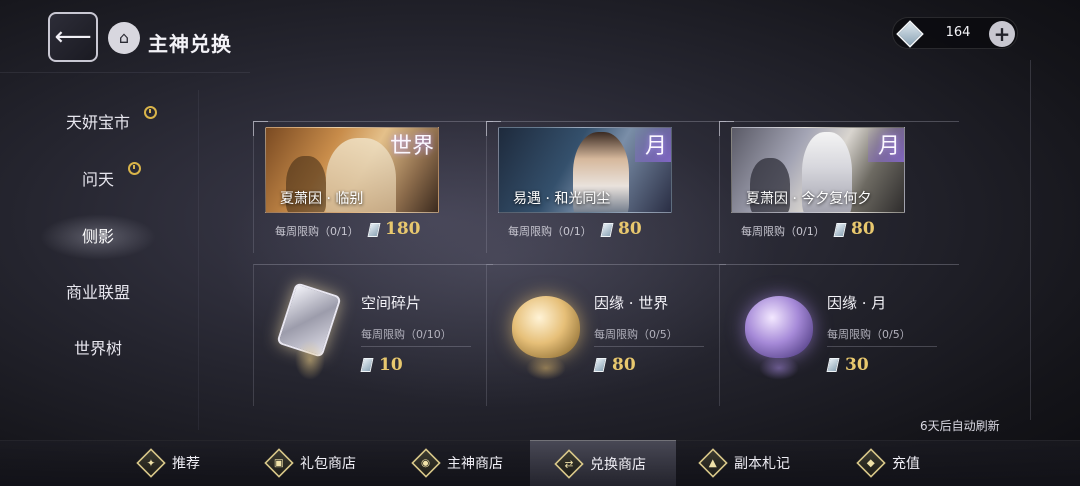  What do you see at coordinates (781, 325) in the screenshot?
I see `heart-moon-icon` at bounding box center [781, 325].